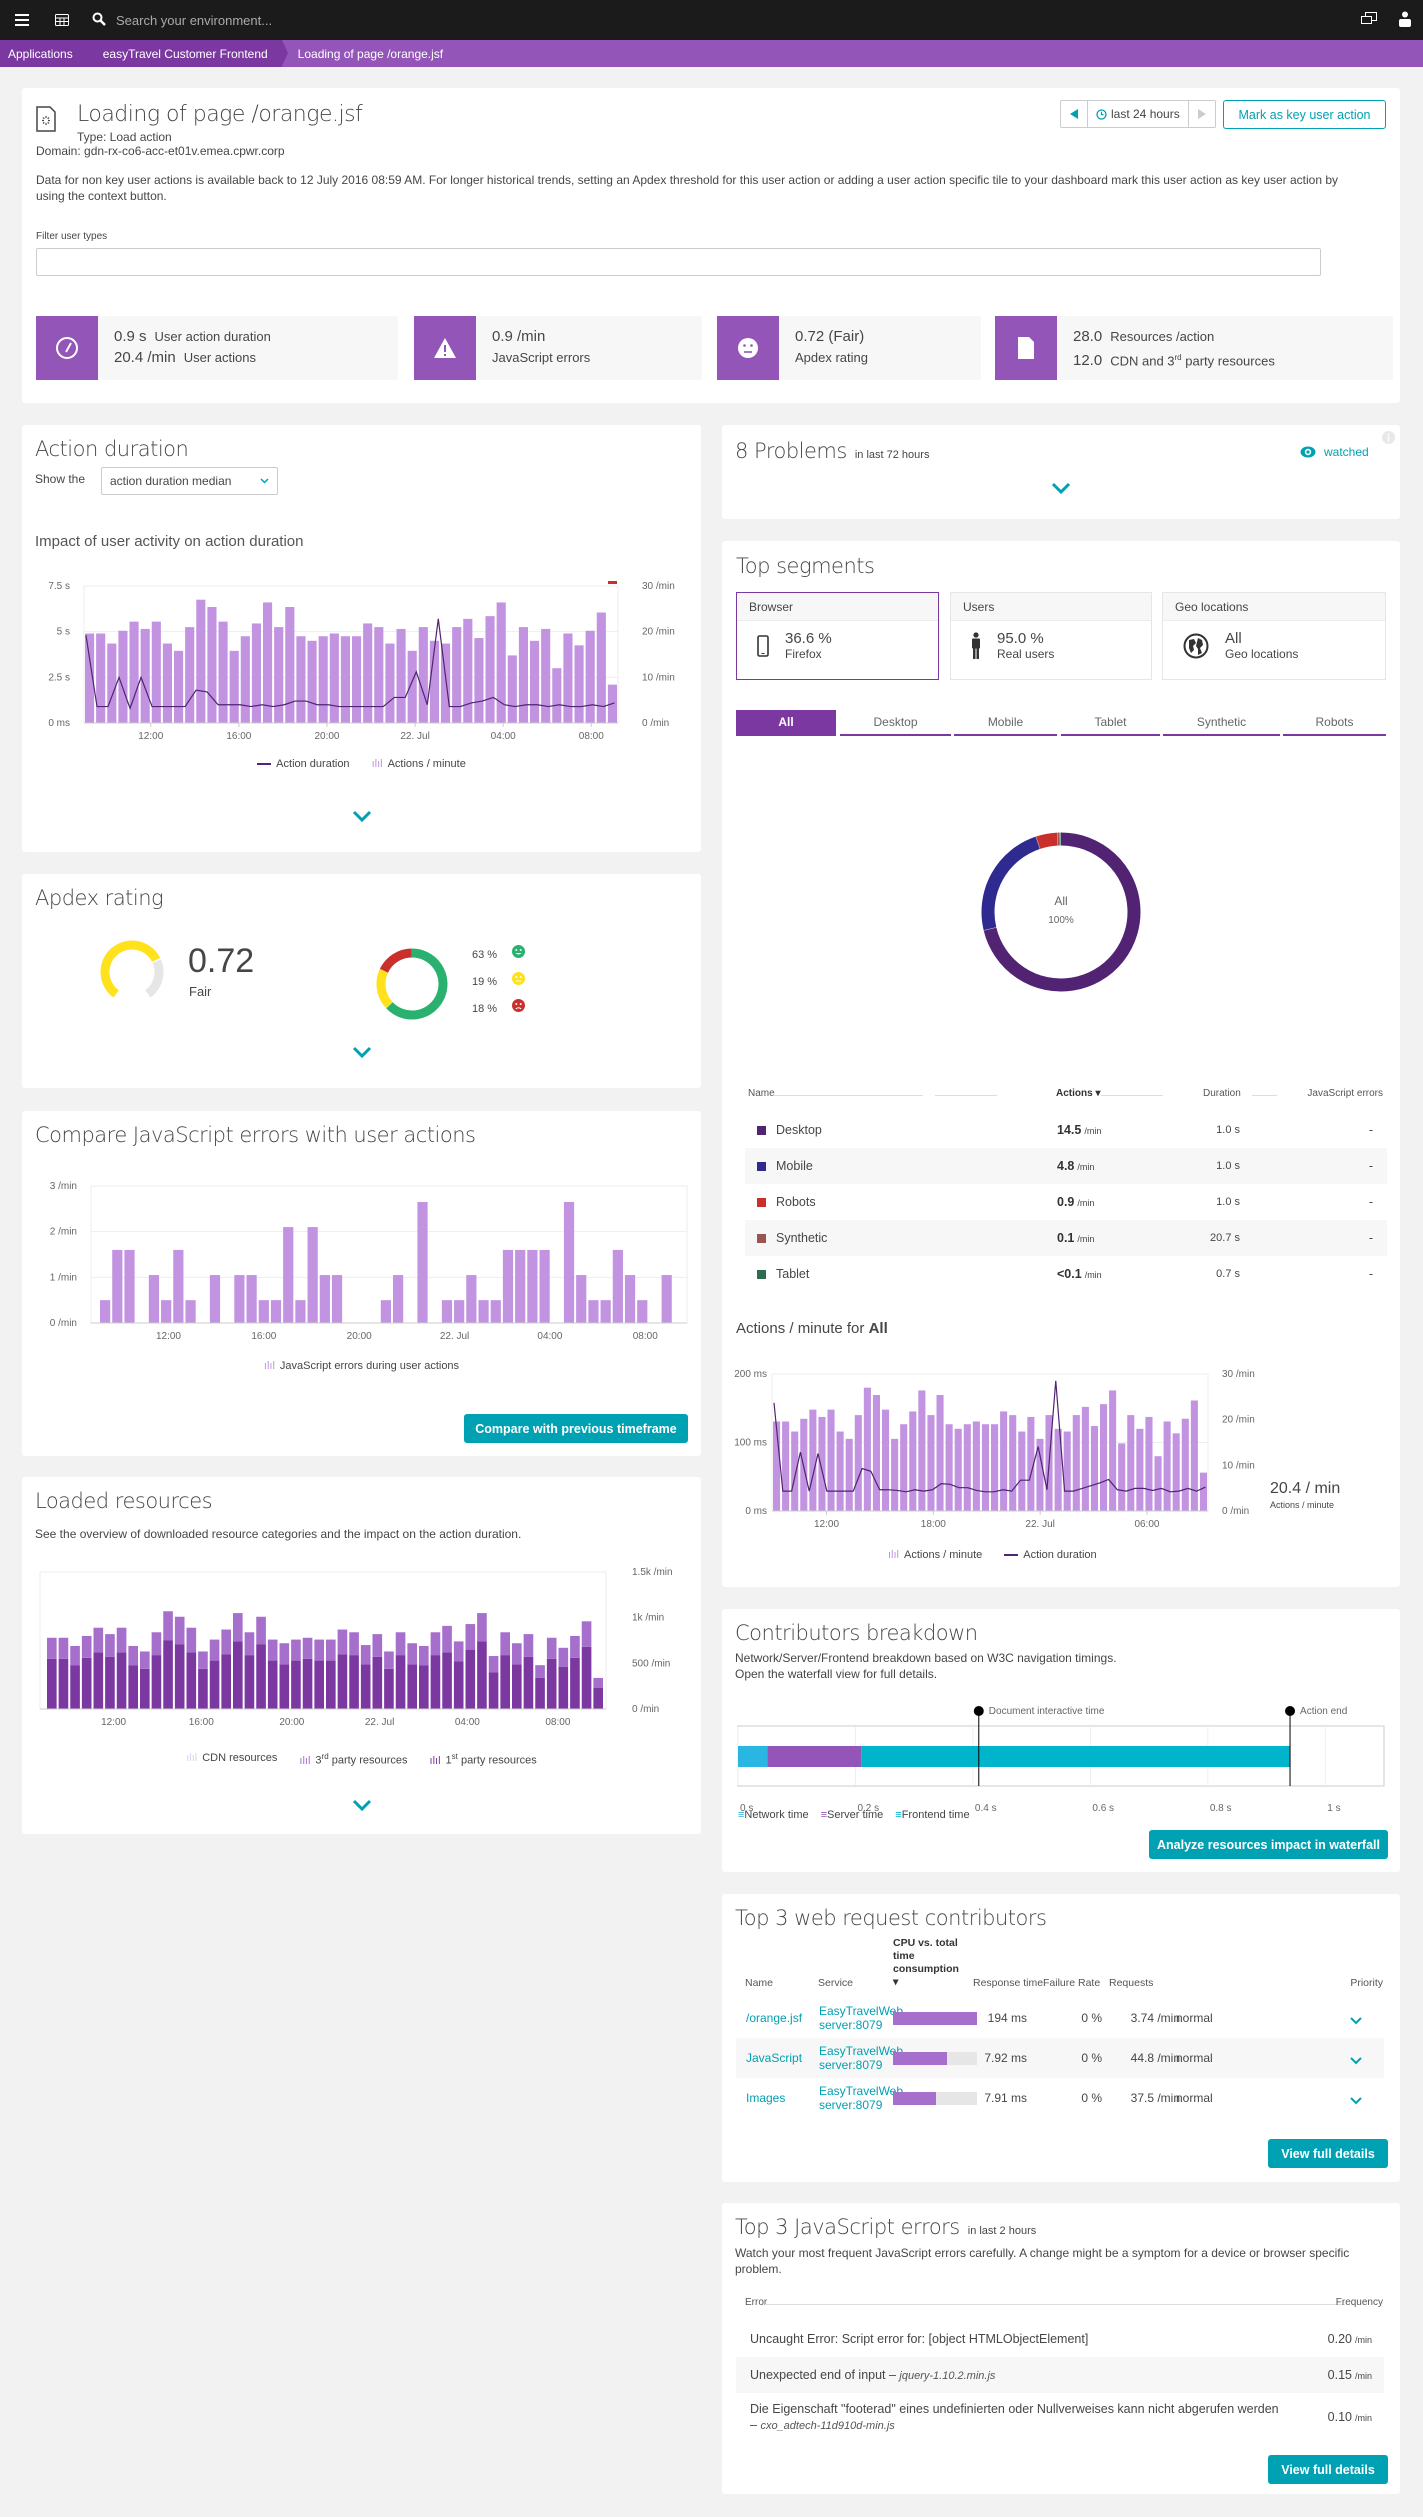 Image resolution: width=1423 pixels, height=2517 pixels. I want to click on segment-table-row: Robots 0.9/min 1.0 s -, so click(1066, 1202).